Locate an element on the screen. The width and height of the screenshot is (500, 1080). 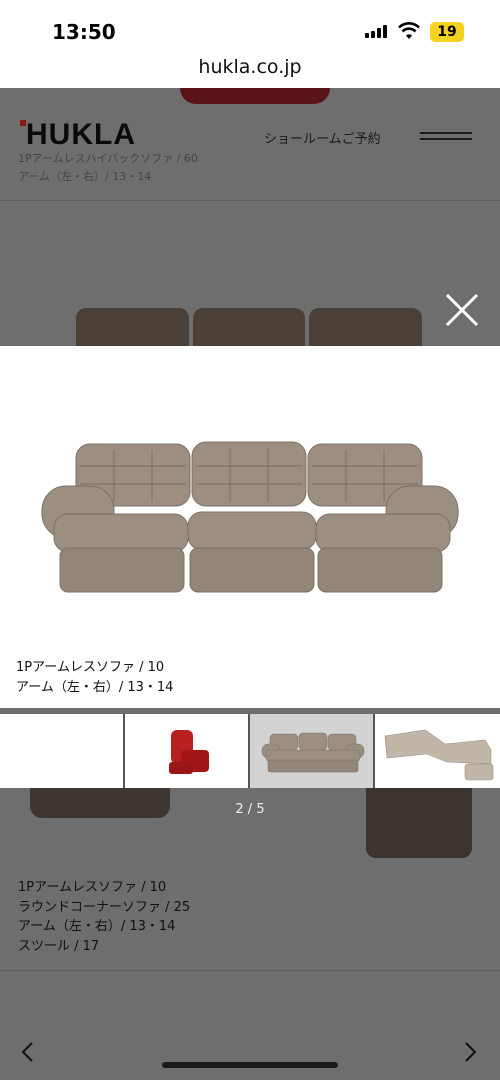
chevron-left-icon is located at coordinates (28, 1052).